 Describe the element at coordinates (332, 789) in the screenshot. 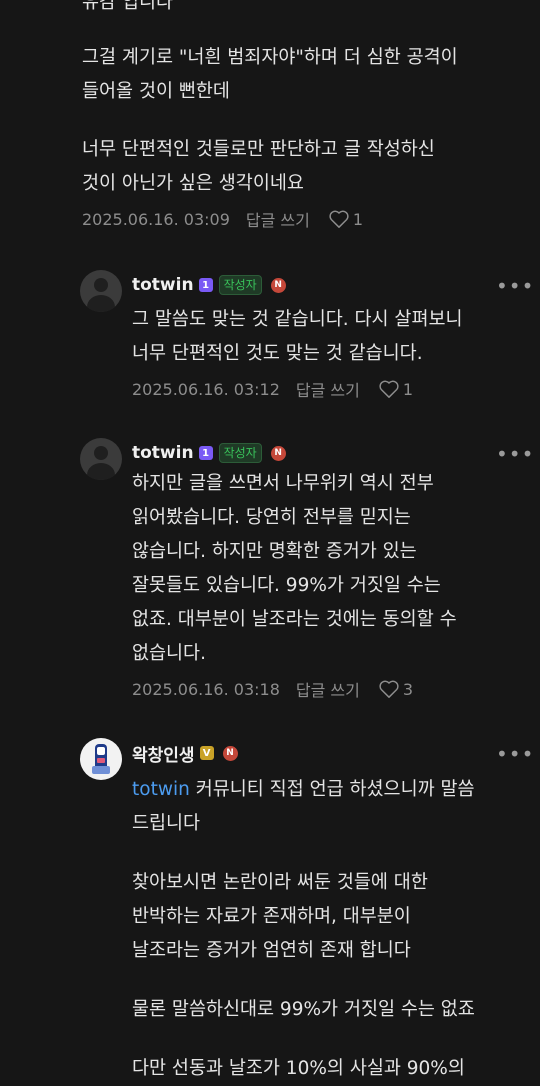

I see `comment-line-rest: 커뮤니티 직접 언급 하셨으니까 말씀` at that location.